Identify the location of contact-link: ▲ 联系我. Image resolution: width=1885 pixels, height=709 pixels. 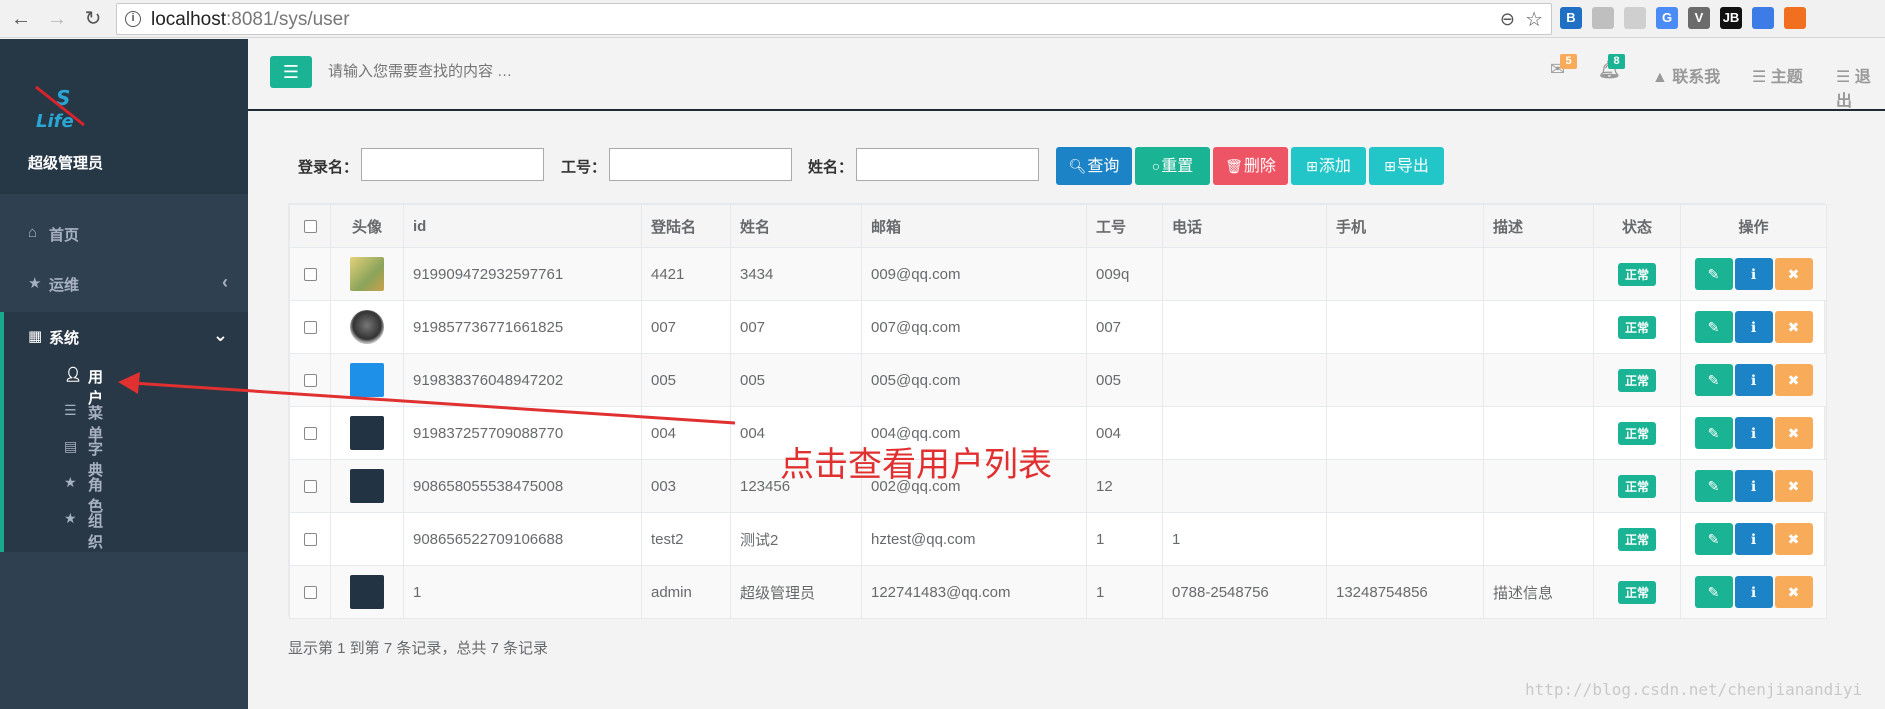
(1686, 75).